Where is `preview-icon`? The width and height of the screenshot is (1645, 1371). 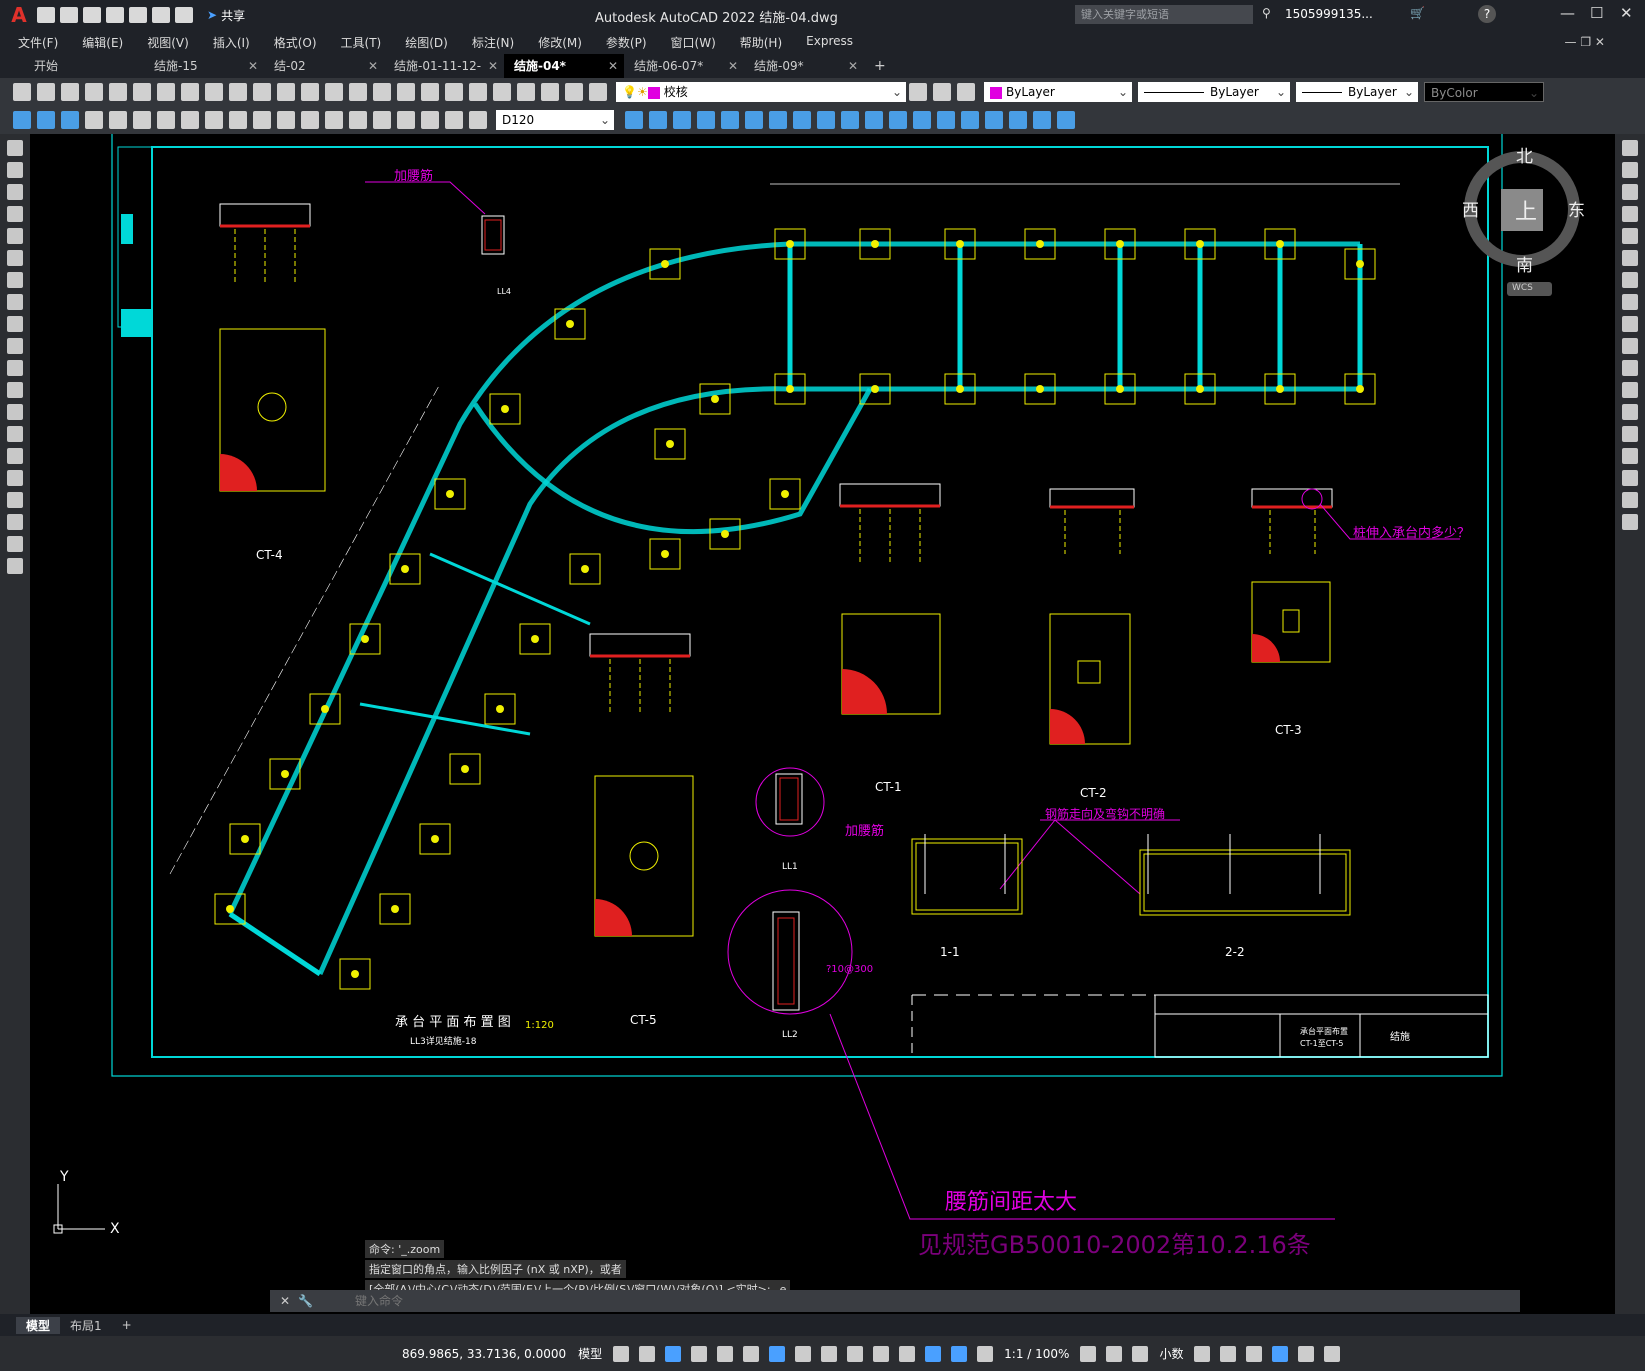
preview-icon is located at coordinates (118, 92).